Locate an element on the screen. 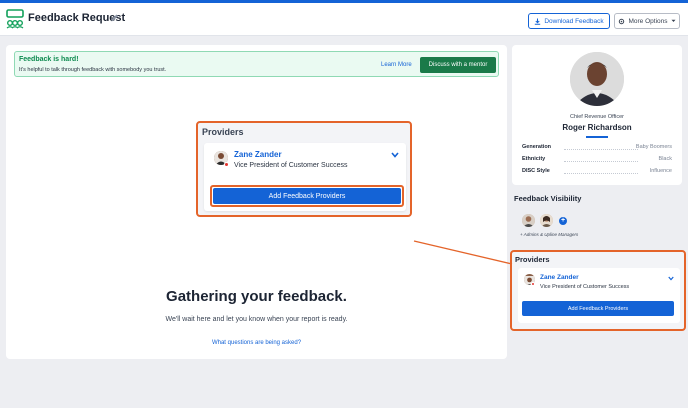 The image size is (688, 408). logo-icon is located at coordinates (15, 19).